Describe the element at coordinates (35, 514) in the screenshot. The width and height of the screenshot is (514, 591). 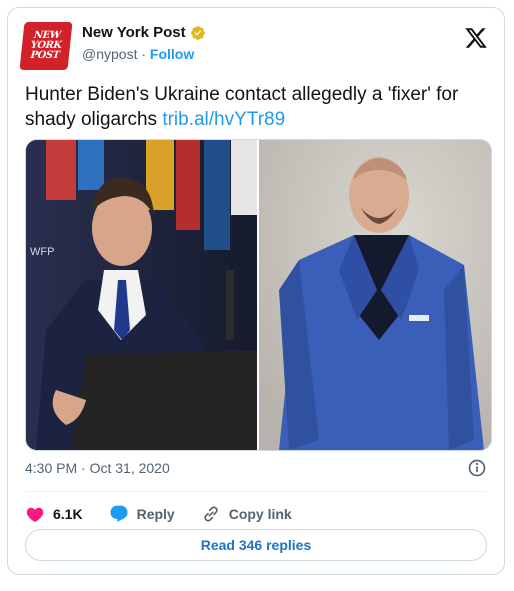
I see `heart-icon` at that location.